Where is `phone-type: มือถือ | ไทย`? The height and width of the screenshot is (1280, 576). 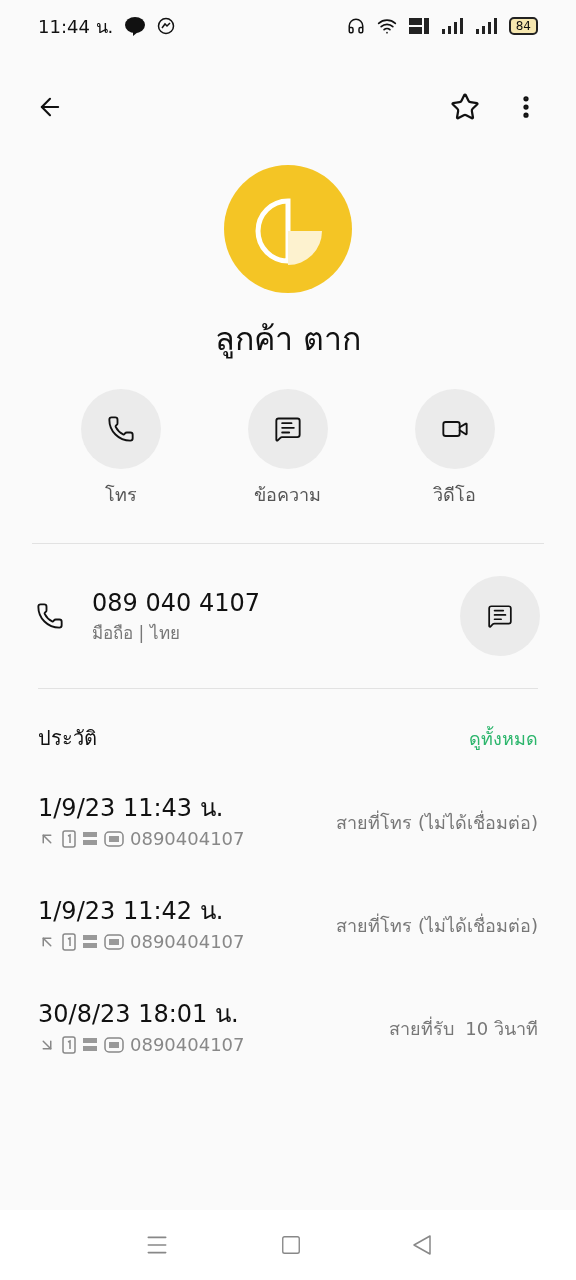
phone-type: มือถือ | ไทย is located at coordinates (136, 634).